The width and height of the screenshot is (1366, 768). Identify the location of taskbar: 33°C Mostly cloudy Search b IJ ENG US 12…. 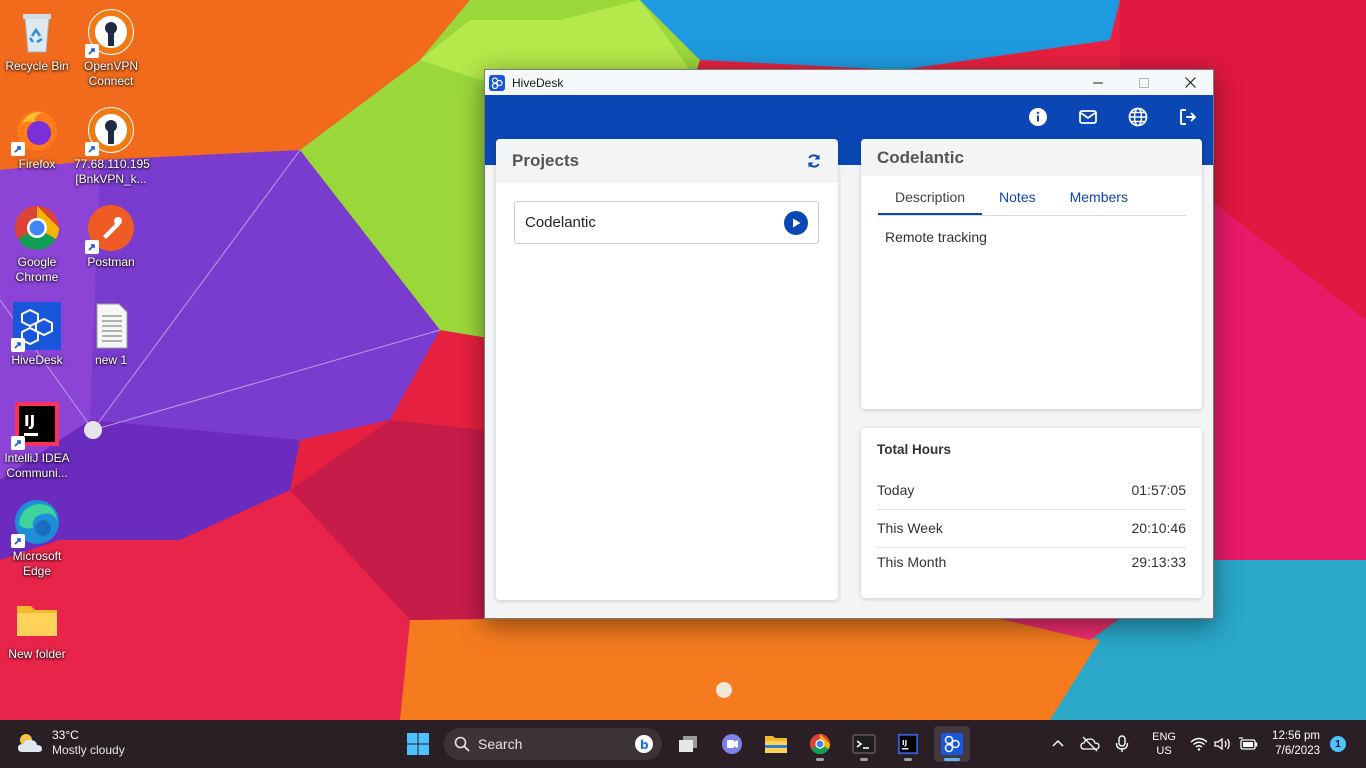
(683, 744).